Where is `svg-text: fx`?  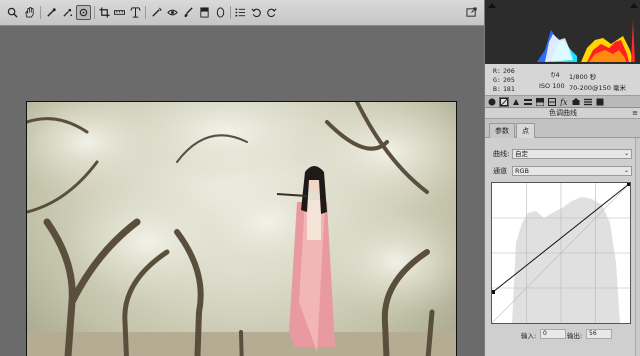
svg-text: fx is located at coordinates (564, 102).